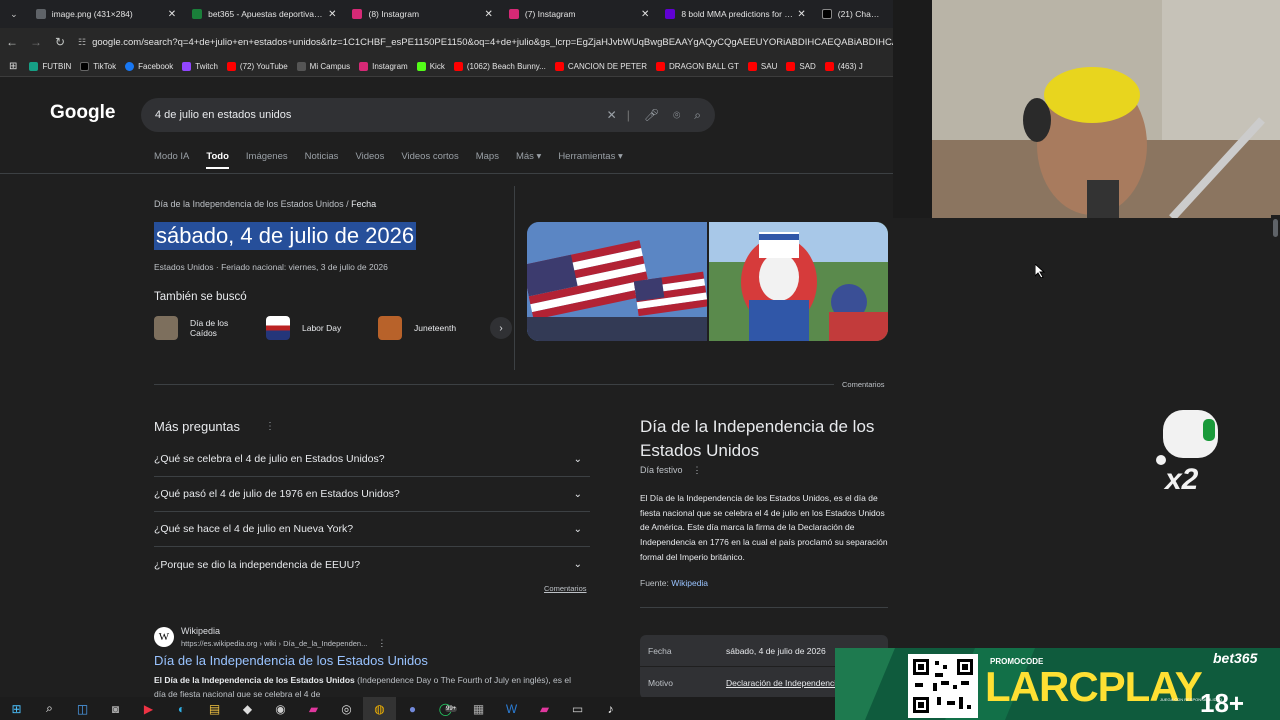  I want to click on discord-icon: ●, so click(412, 708).